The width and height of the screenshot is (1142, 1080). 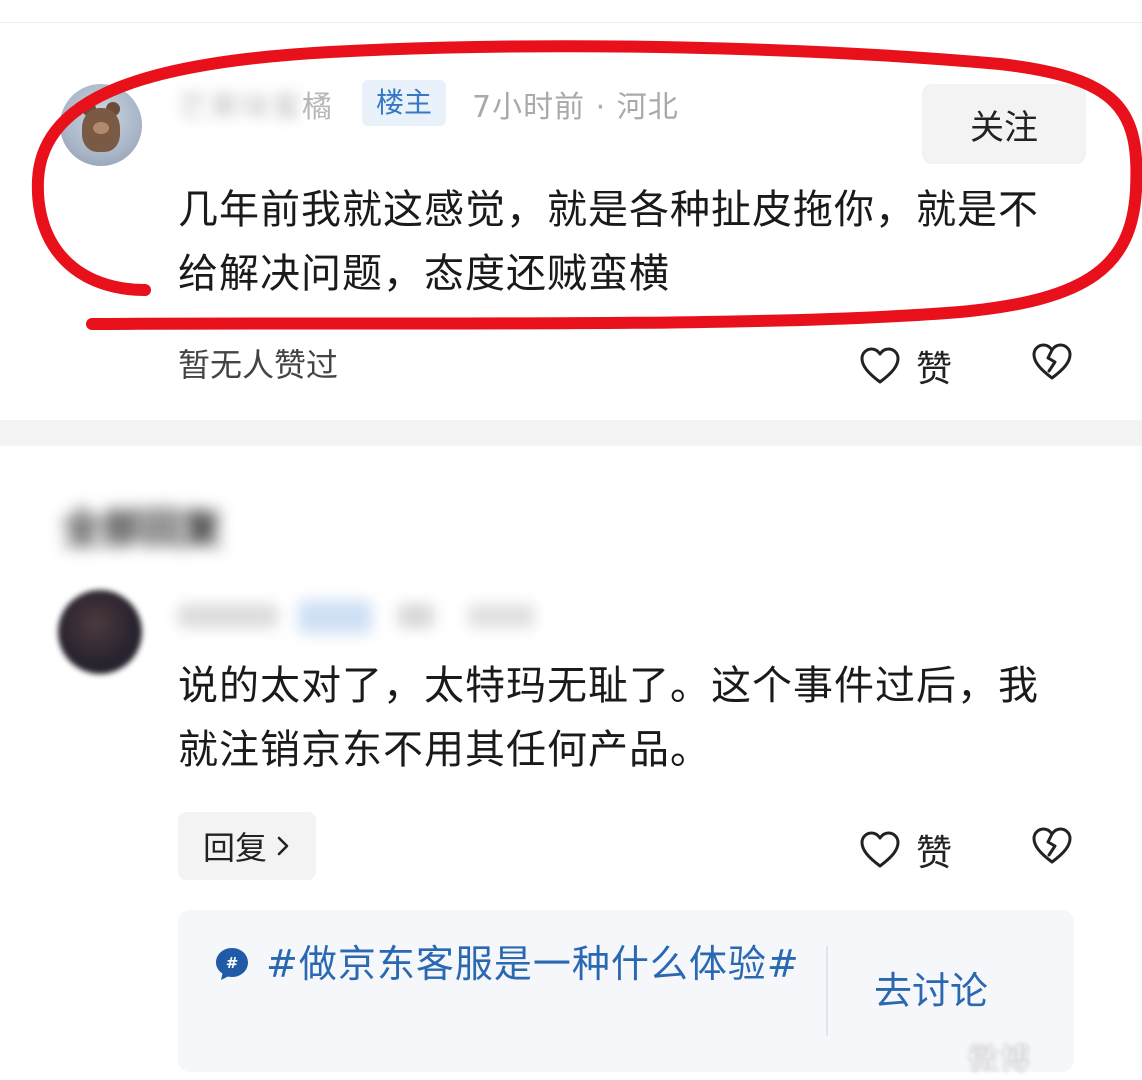 I want to click on reply-badge-blurred, so click(x=335, y=617).